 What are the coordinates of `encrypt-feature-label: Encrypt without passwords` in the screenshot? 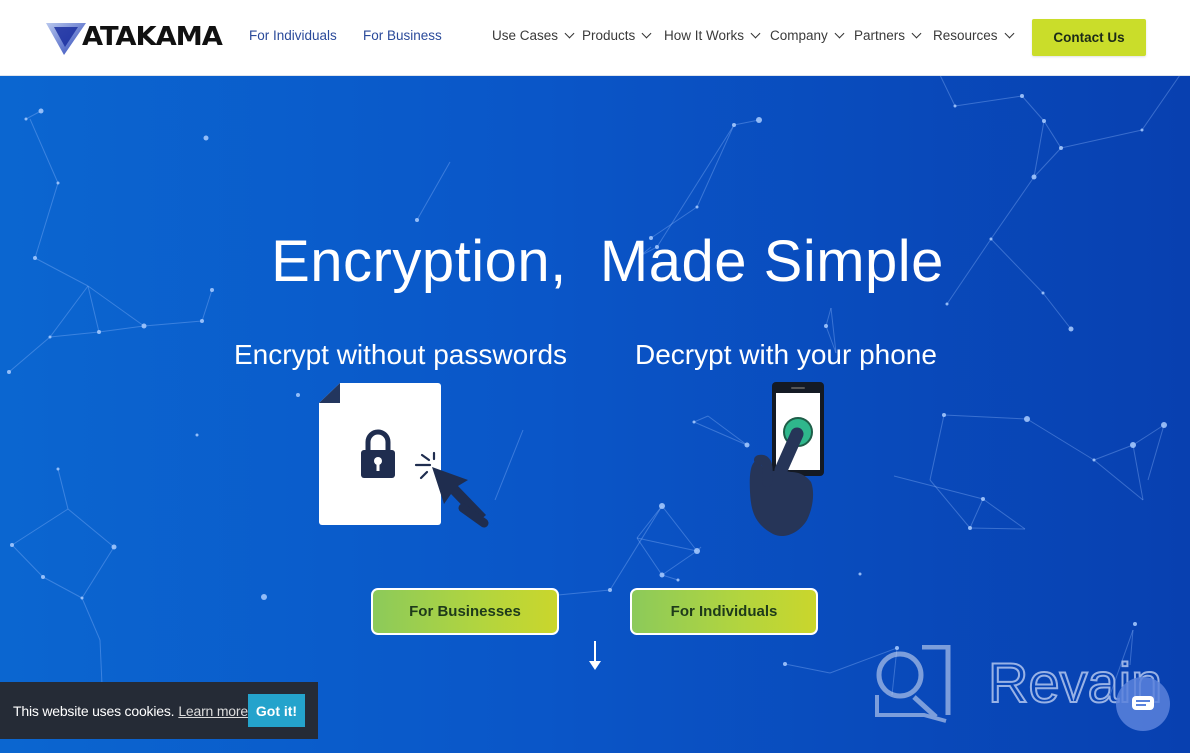 It's located at (401, 354).